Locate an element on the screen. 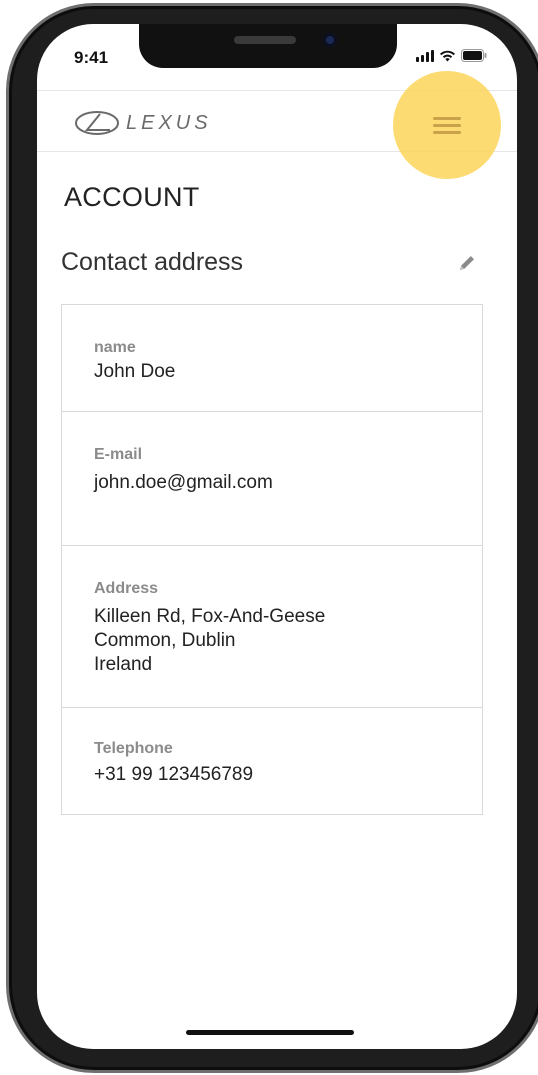 The image size is (538, 1075). field-value: john.doe@gmail.com is located at coordinates (183, 482).